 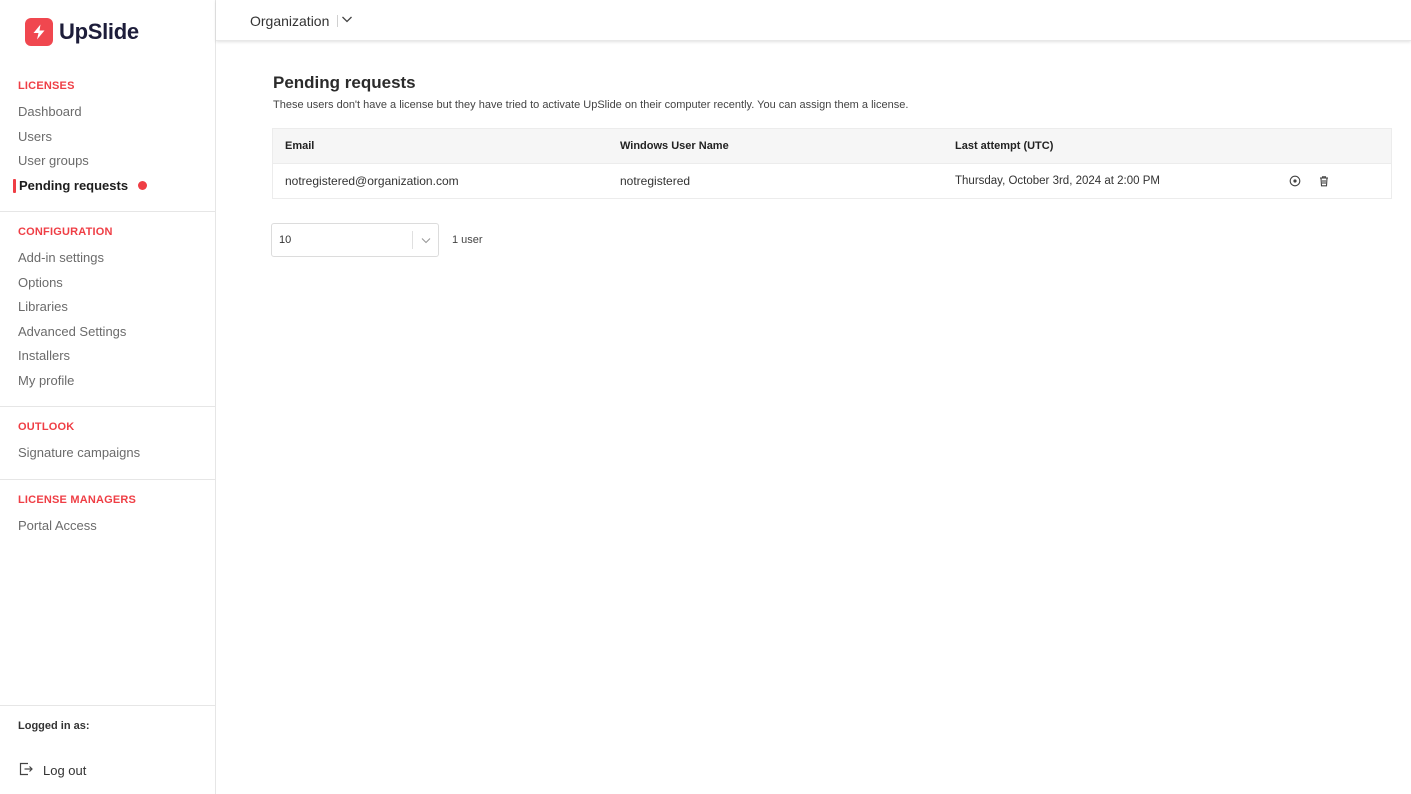 What do you see at coordinates (143, 185) in the screenshot?
I see `notification-dot` at bounding box center [143, 185].